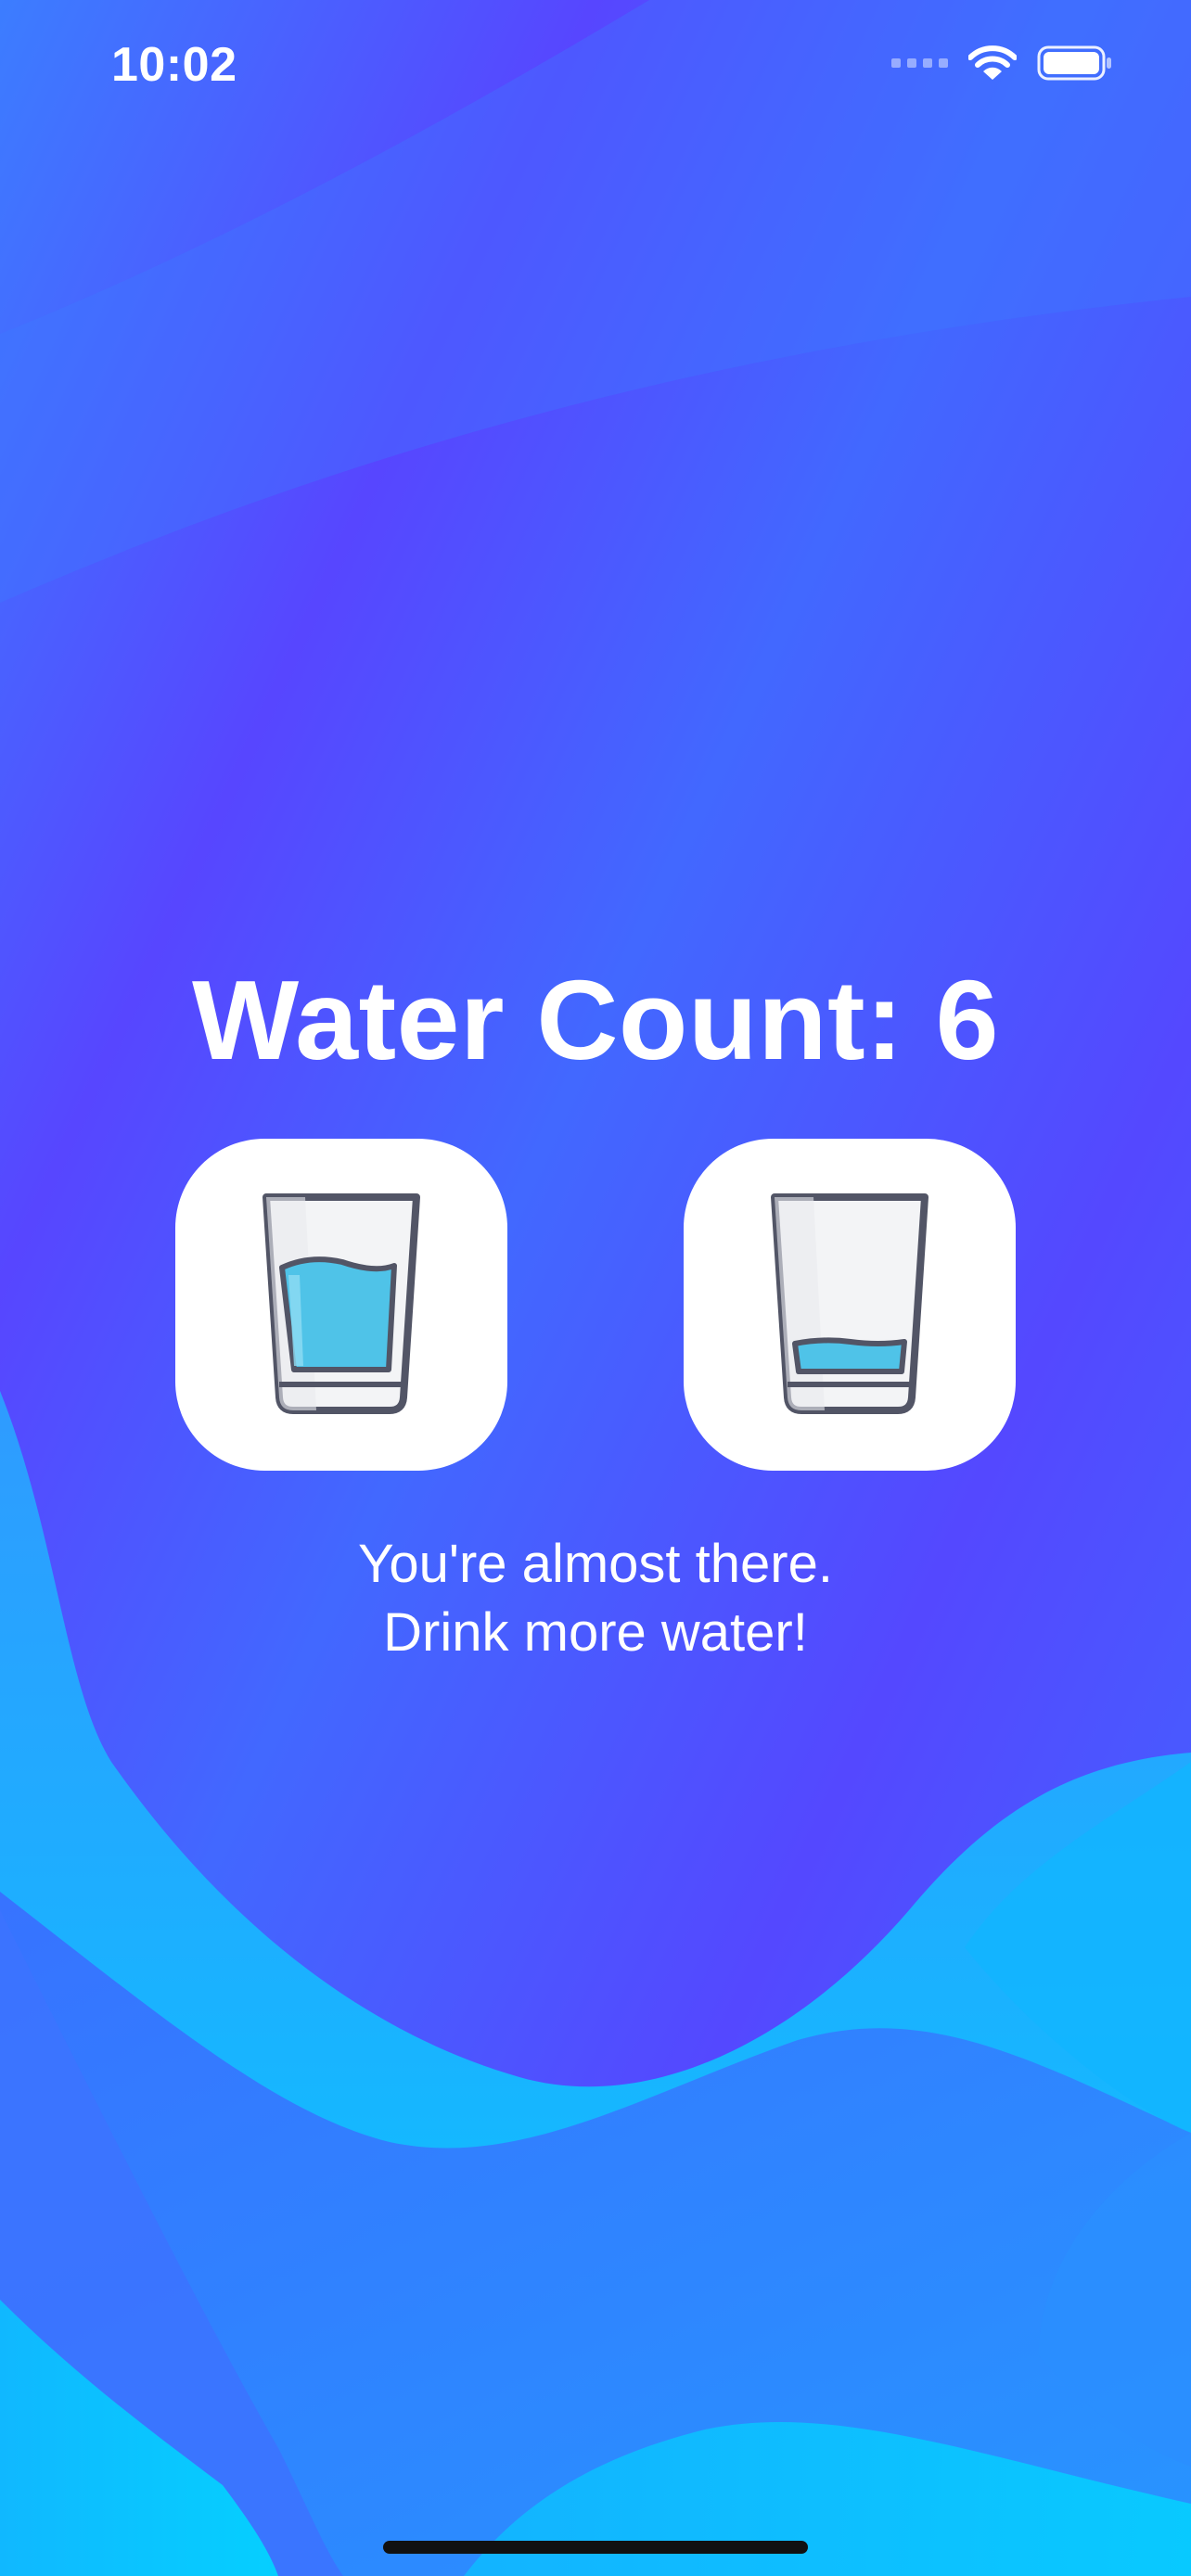 The width and height of the screenshot is (1191, 2576). Describe the element at coordinates (595, 1599) in the screenshot. I see `encouragement-message: You're almost there. Drink more water!` at that location.